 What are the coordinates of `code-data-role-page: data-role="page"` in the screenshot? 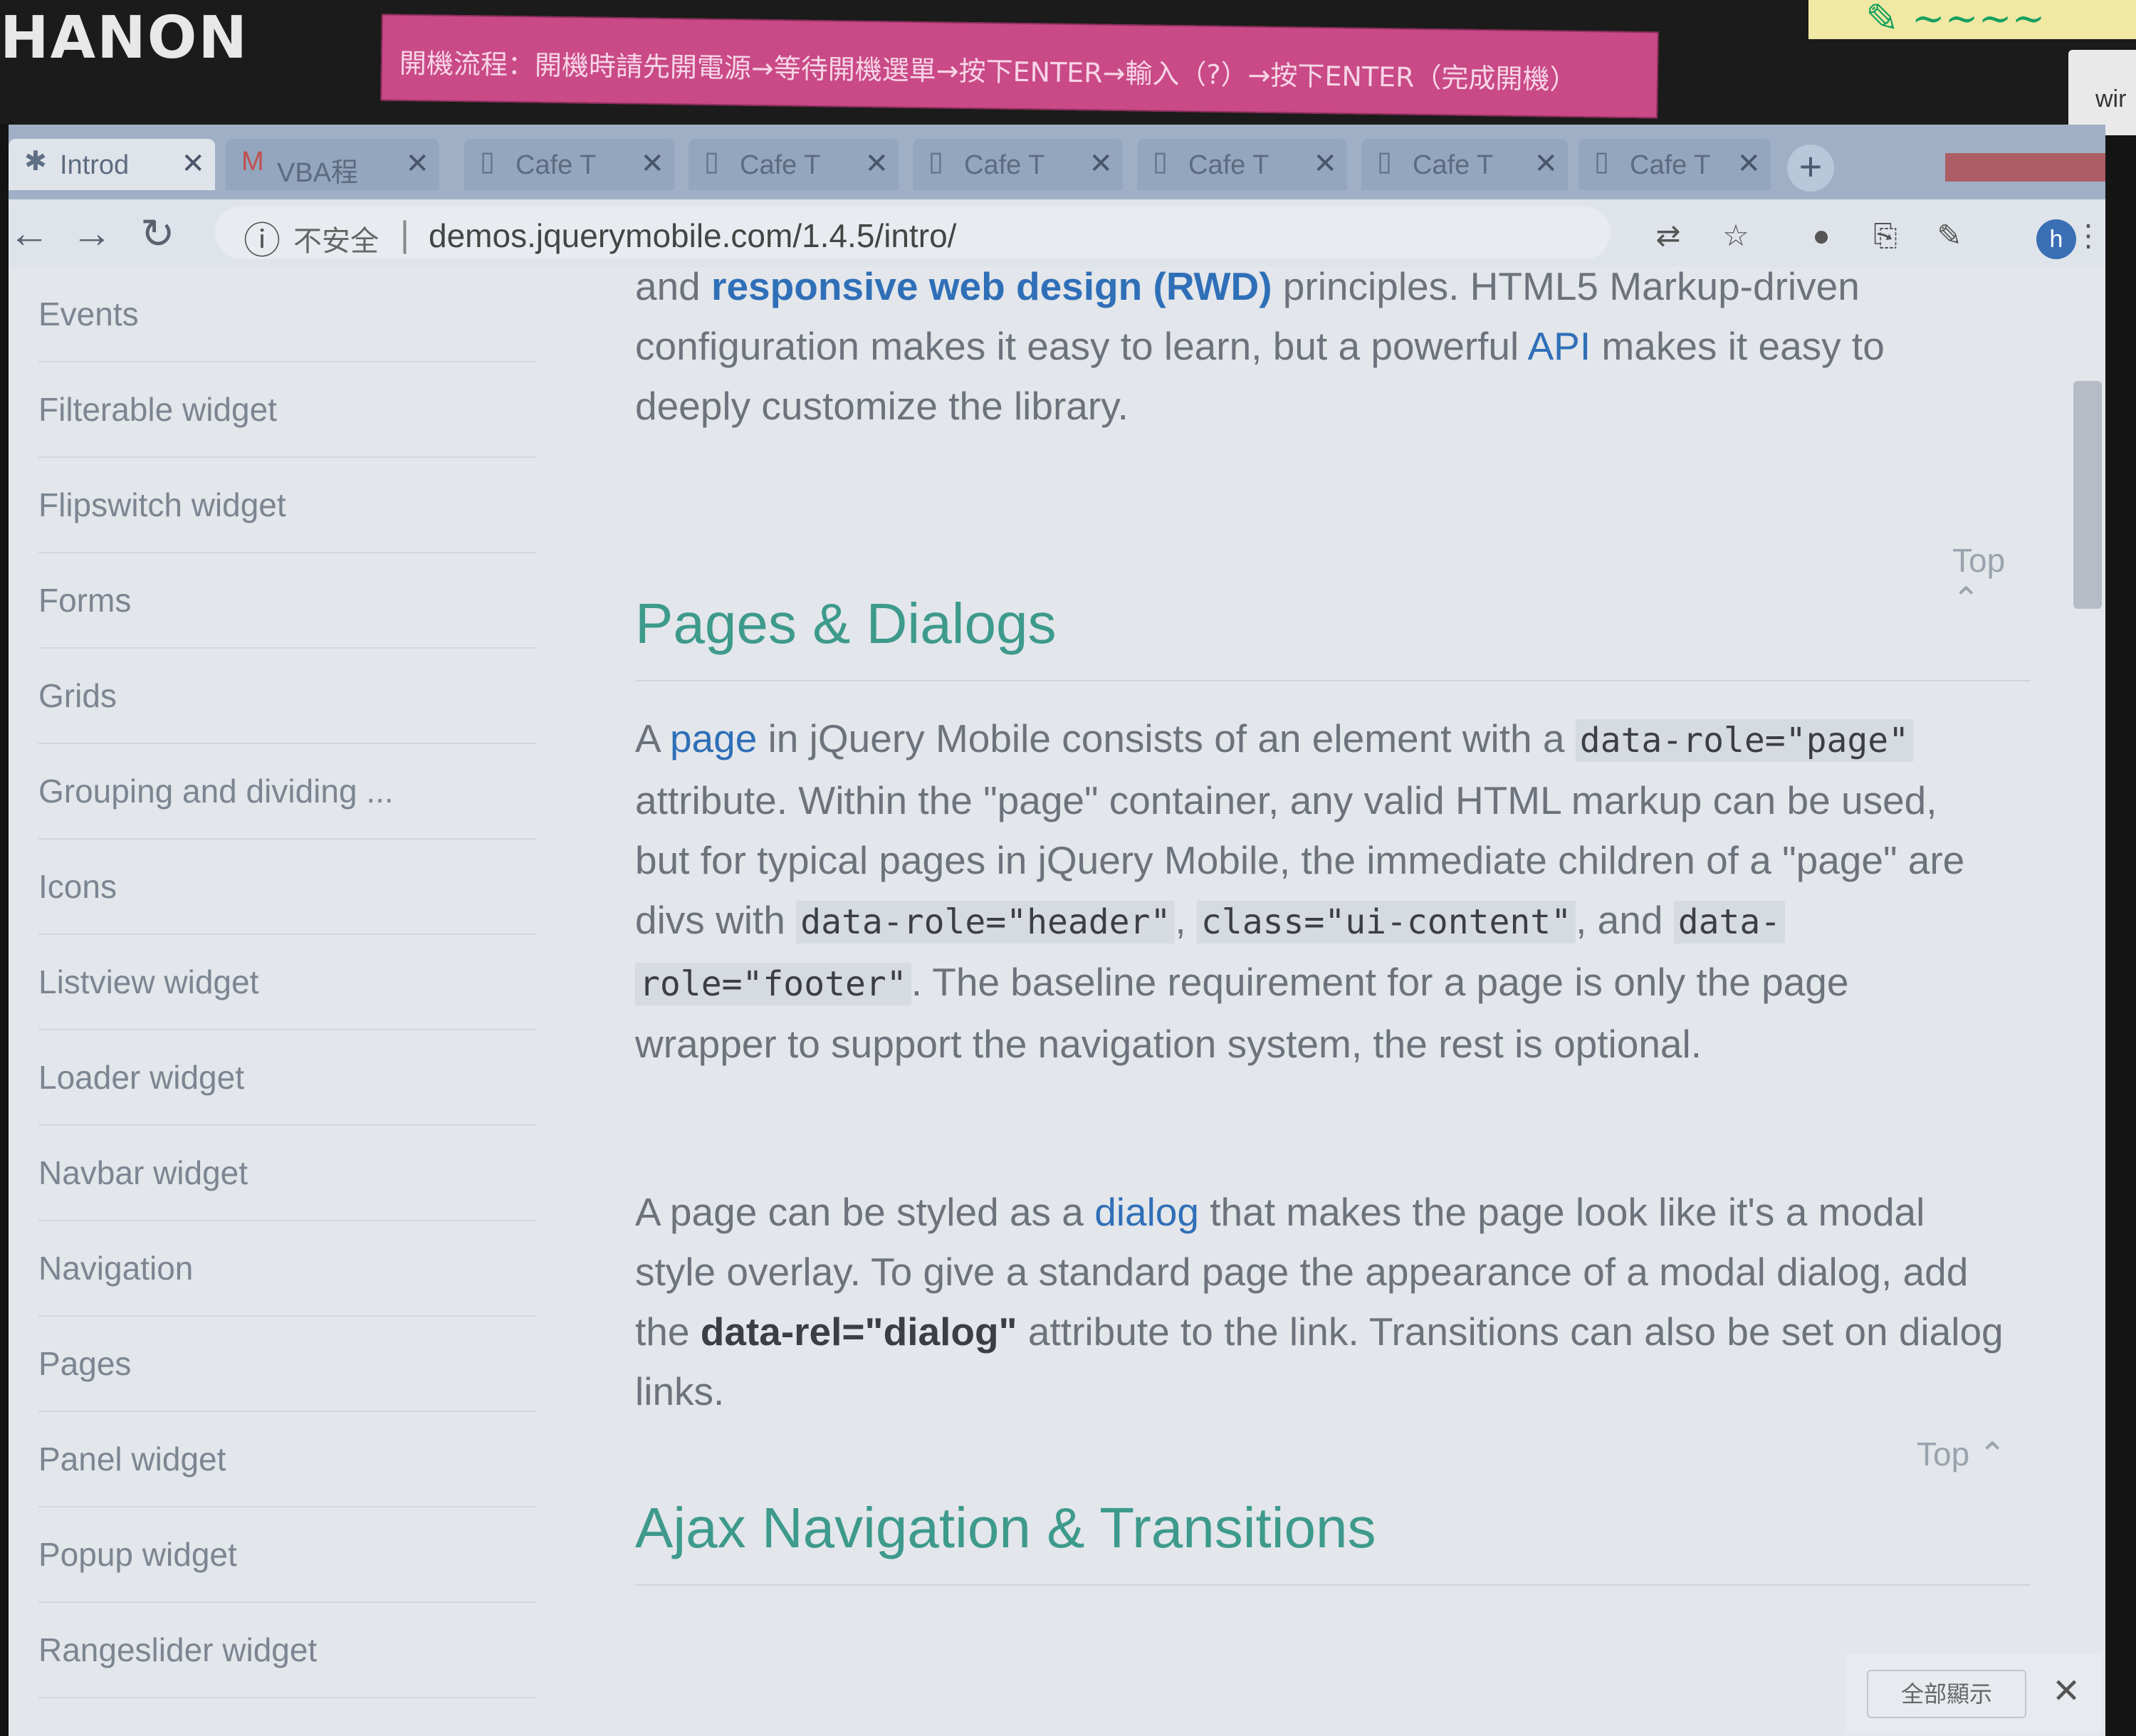 It's located at (1744, 740).